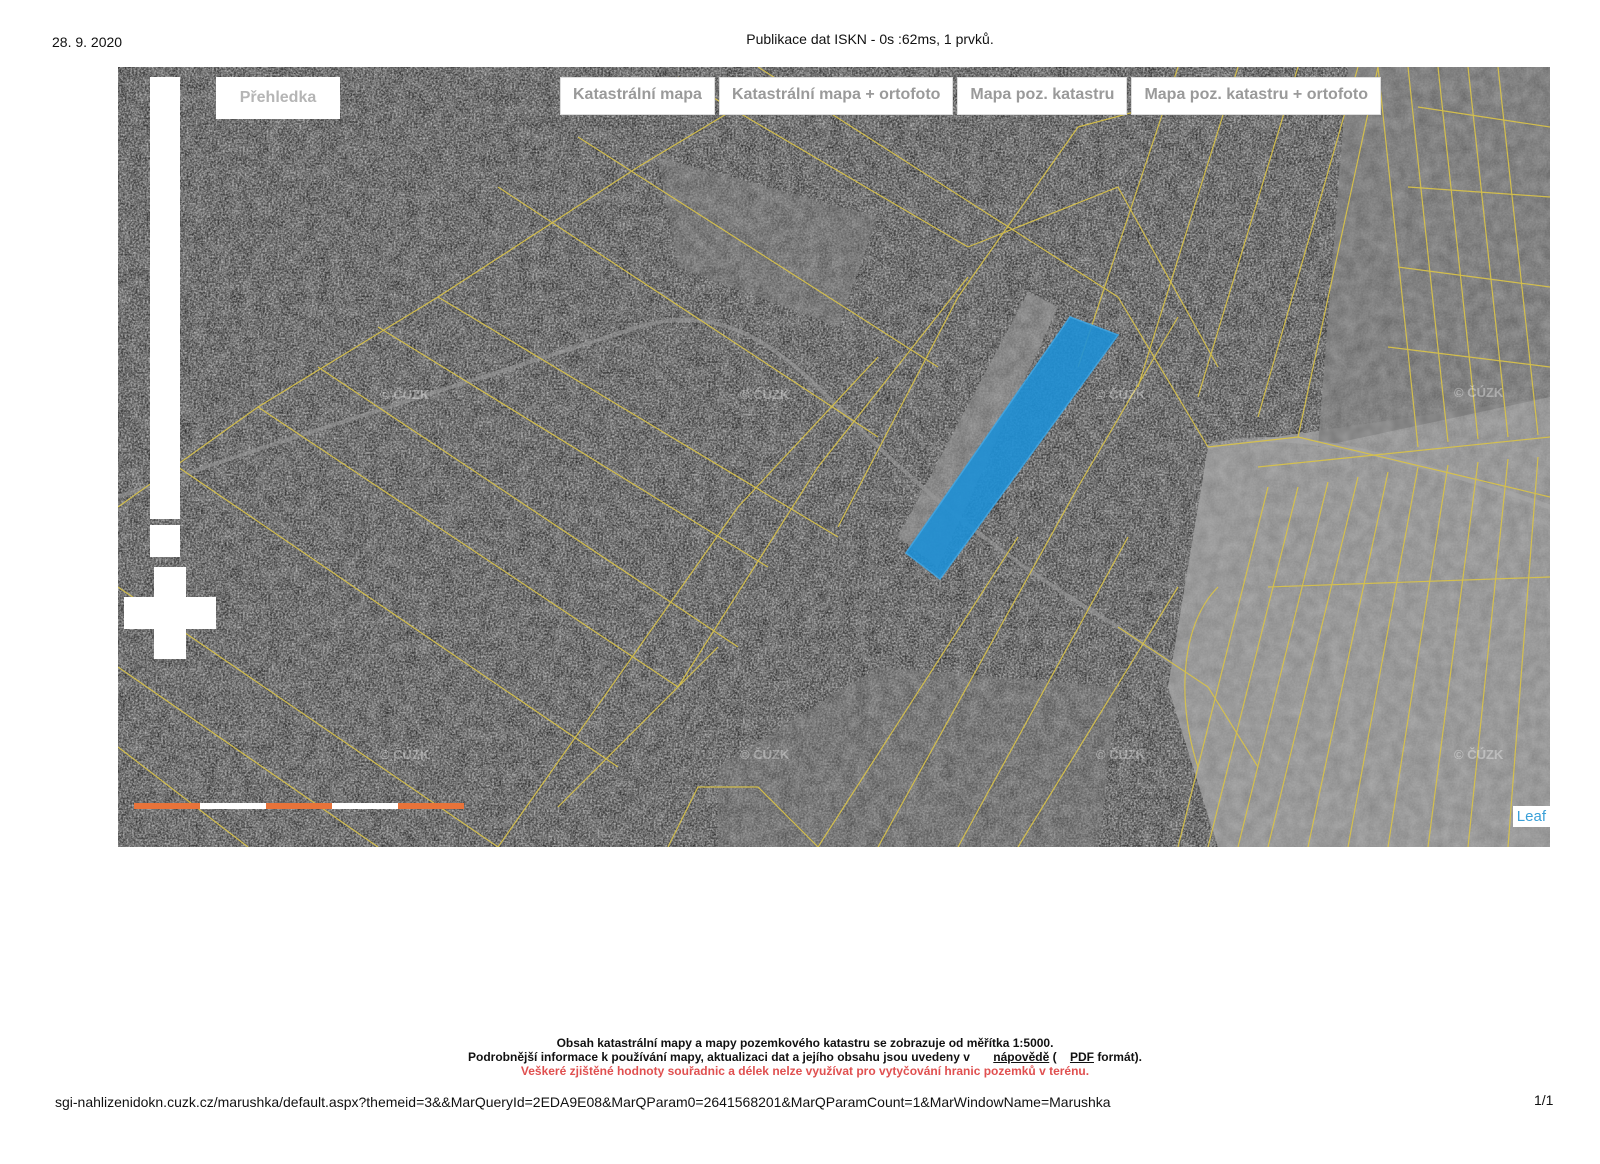 This screenshot has width=1600, height=1164. What do you see at coordinates (165, 541) in the screenshot?
I see `zoom-slider-handle` at bounding box center [165, 541].